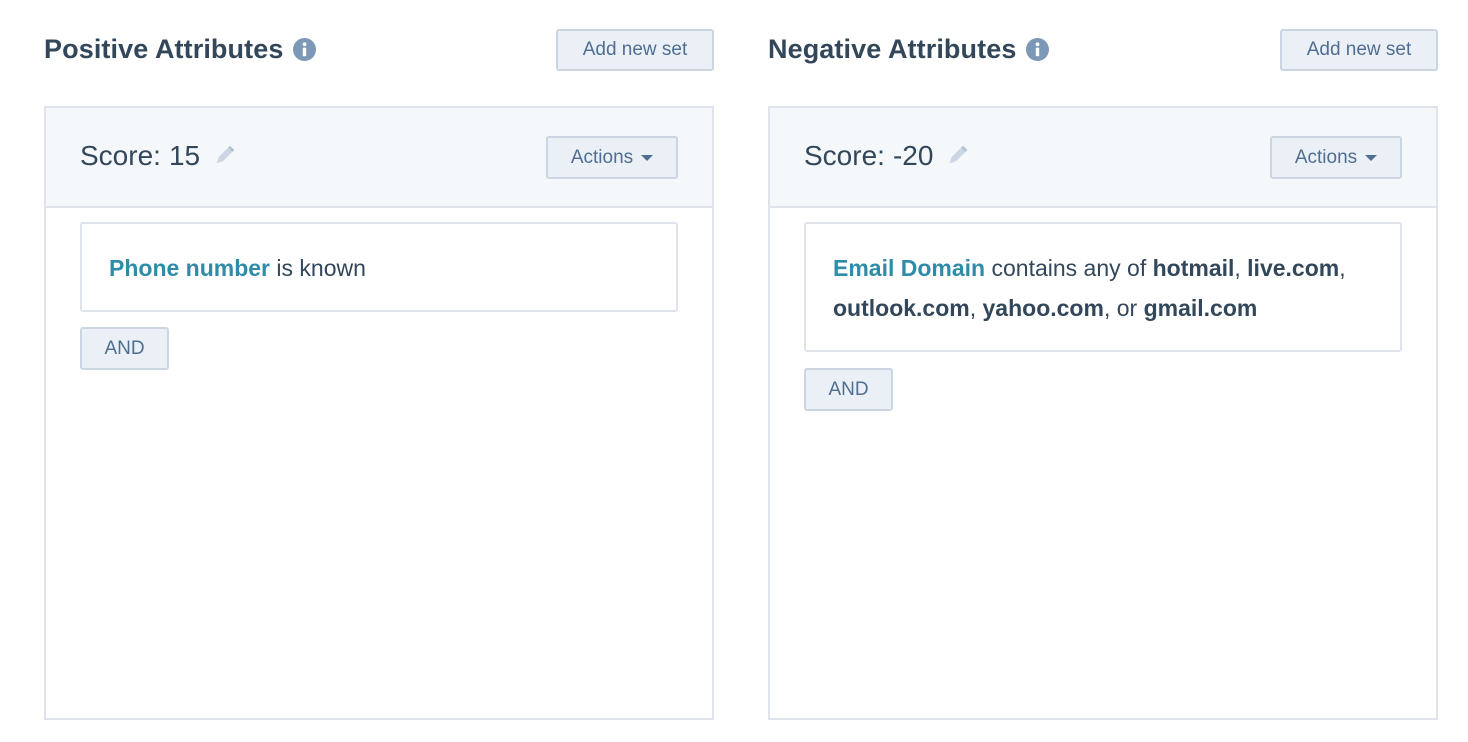 This screenshot has height=742, width=1468. I want to click on negative-attributes-header: Negative Attributes Add new set, so click(1103, 50).